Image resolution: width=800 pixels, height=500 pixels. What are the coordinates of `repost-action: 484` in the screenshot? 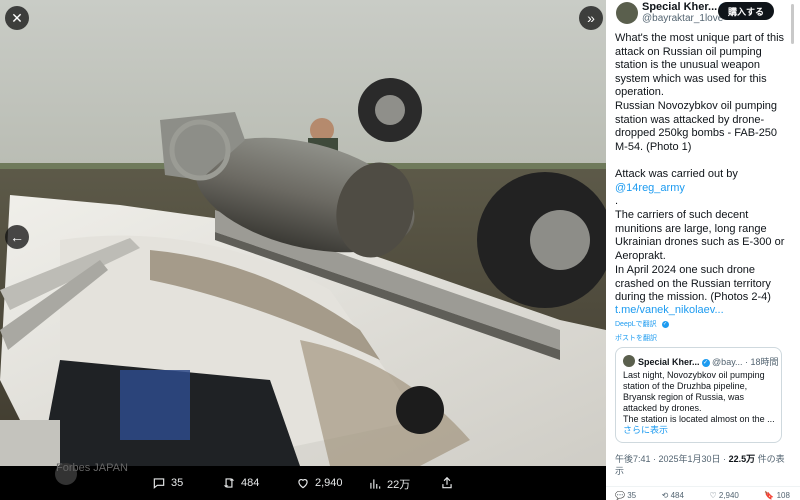 It's located at (240, 483).